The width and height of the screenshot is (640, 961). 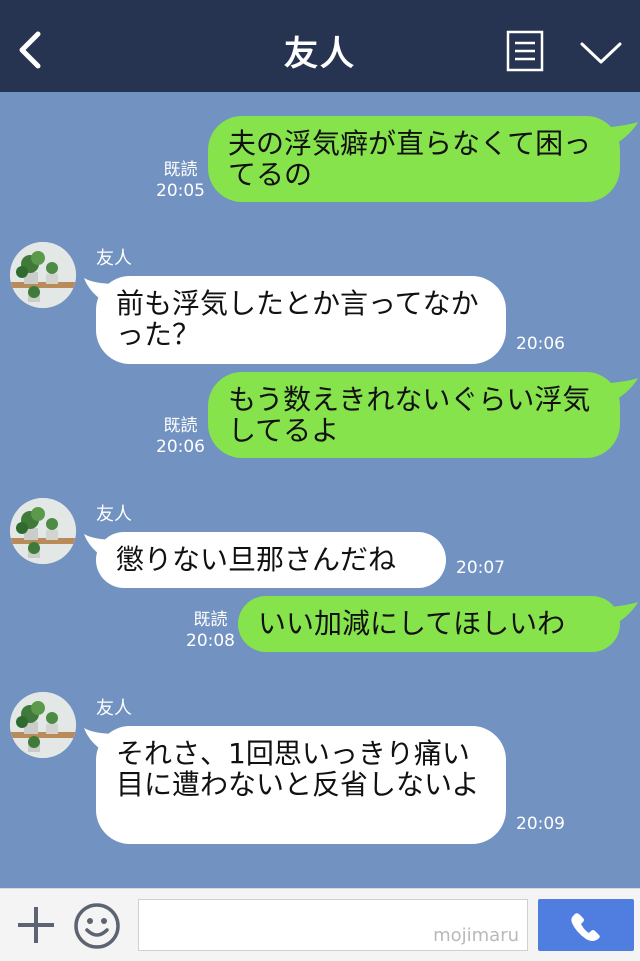 I want to click on emoji-icon, so click(x=97, y=926).